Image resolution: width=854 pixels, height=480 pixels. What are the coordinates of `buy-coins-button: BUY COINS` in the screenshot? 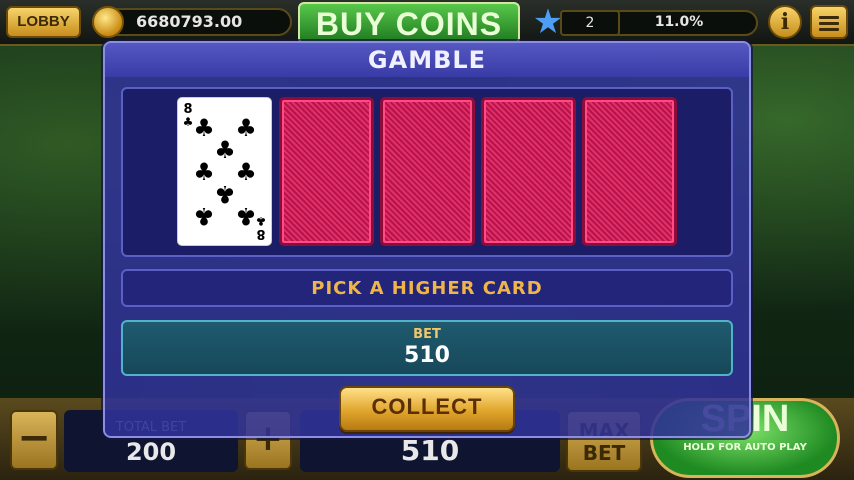 It's located at (409, 23).